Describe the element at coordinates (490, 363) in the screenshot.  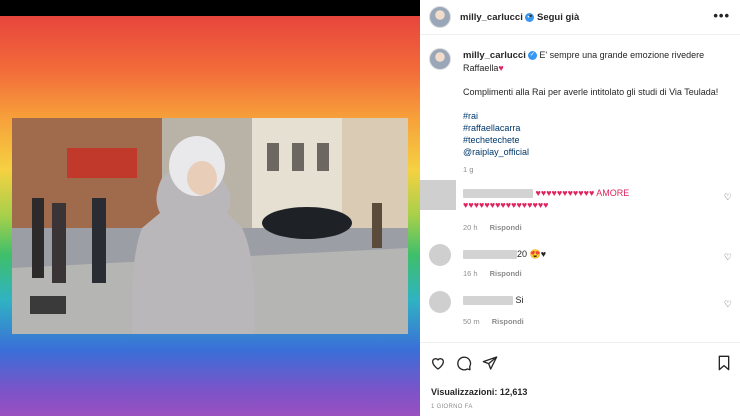
I see `share-icon` at that location.